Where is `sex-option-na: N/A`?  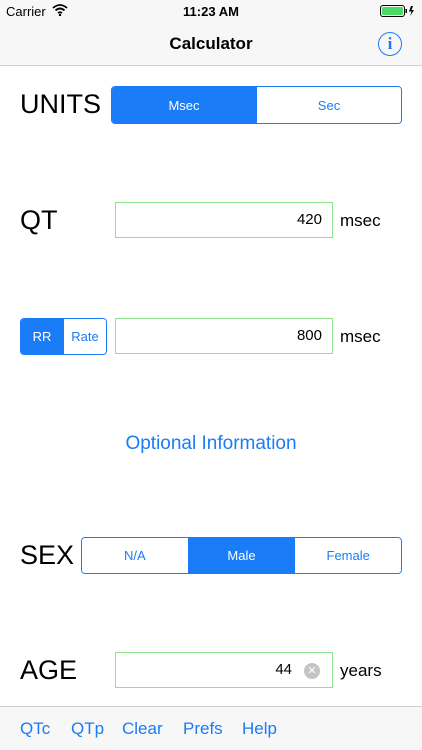 sex-option-na: N/A is located at coordinates (135, 555).